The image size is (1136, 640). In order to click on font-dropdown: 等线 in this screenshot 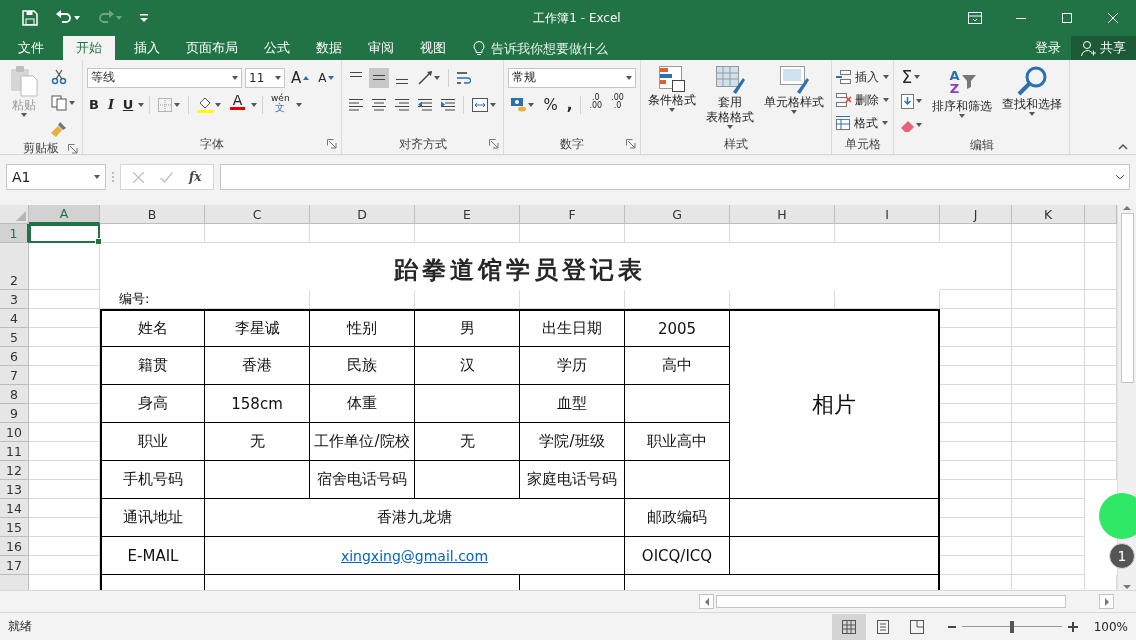, I will do `click(164, 77)`.